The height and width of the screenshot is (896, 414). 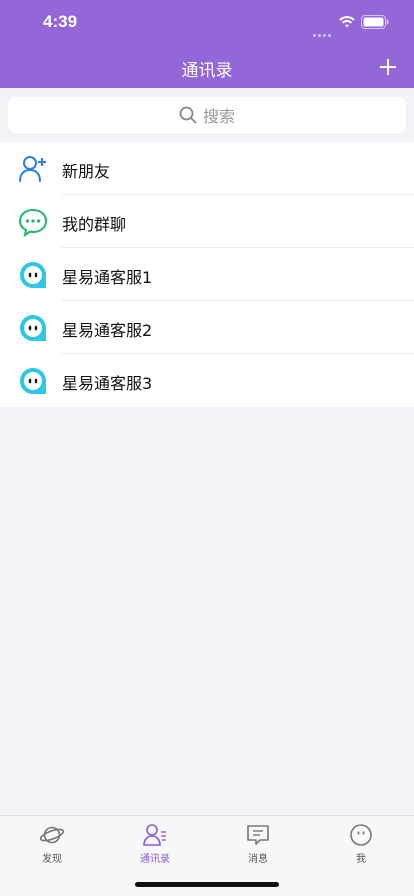 What do you see at coordinates (86, 171) in the screenshot?
I see `list-item-label: 新朋友` at bounding box center [86, 171].